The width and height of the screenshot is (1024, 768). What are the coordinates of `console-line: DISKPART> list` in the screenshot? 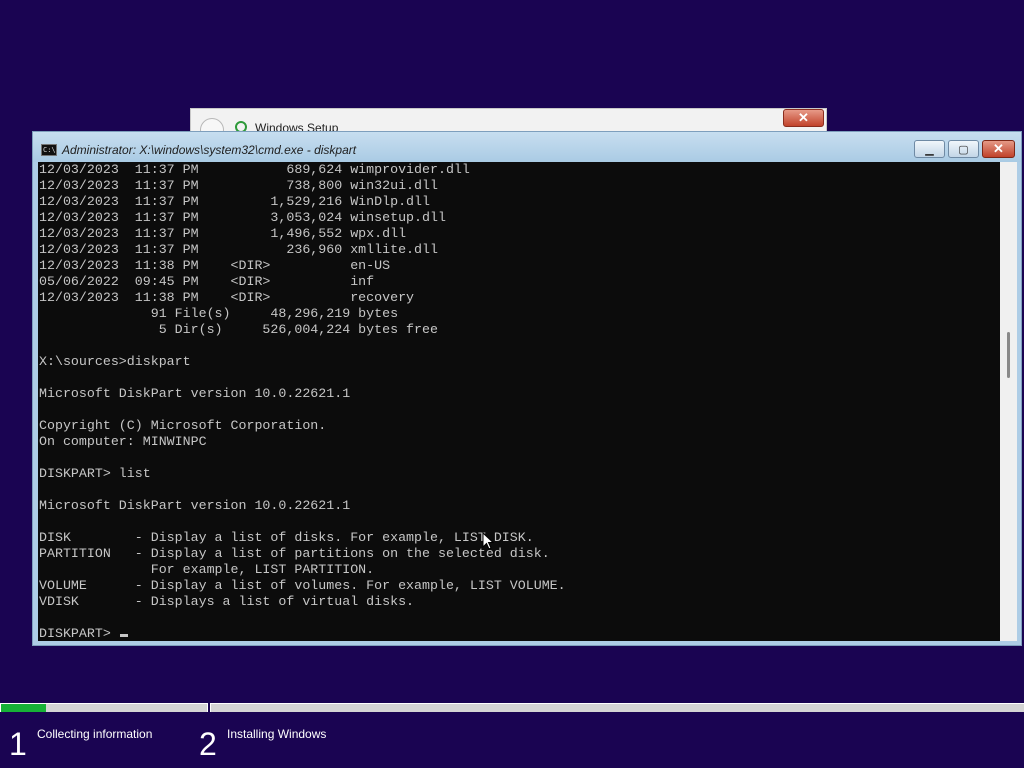 It's located at (95, 473).